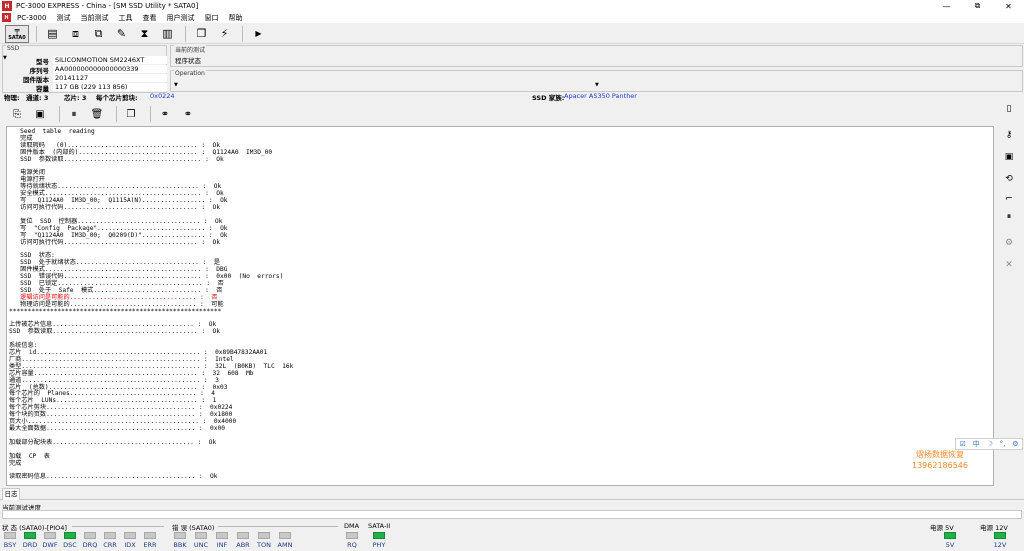  I want to click on menu-help: 帮助, so click(235, 18).